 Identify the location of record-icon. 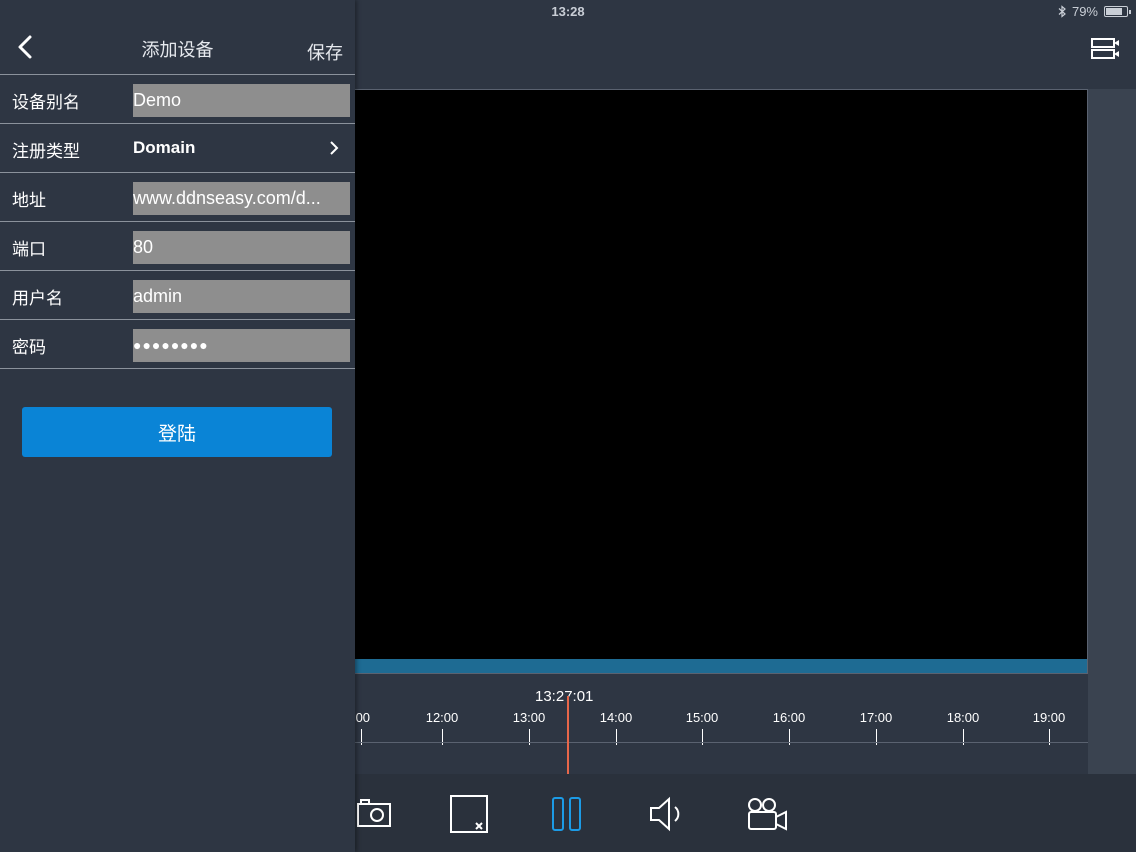
(767, 814).